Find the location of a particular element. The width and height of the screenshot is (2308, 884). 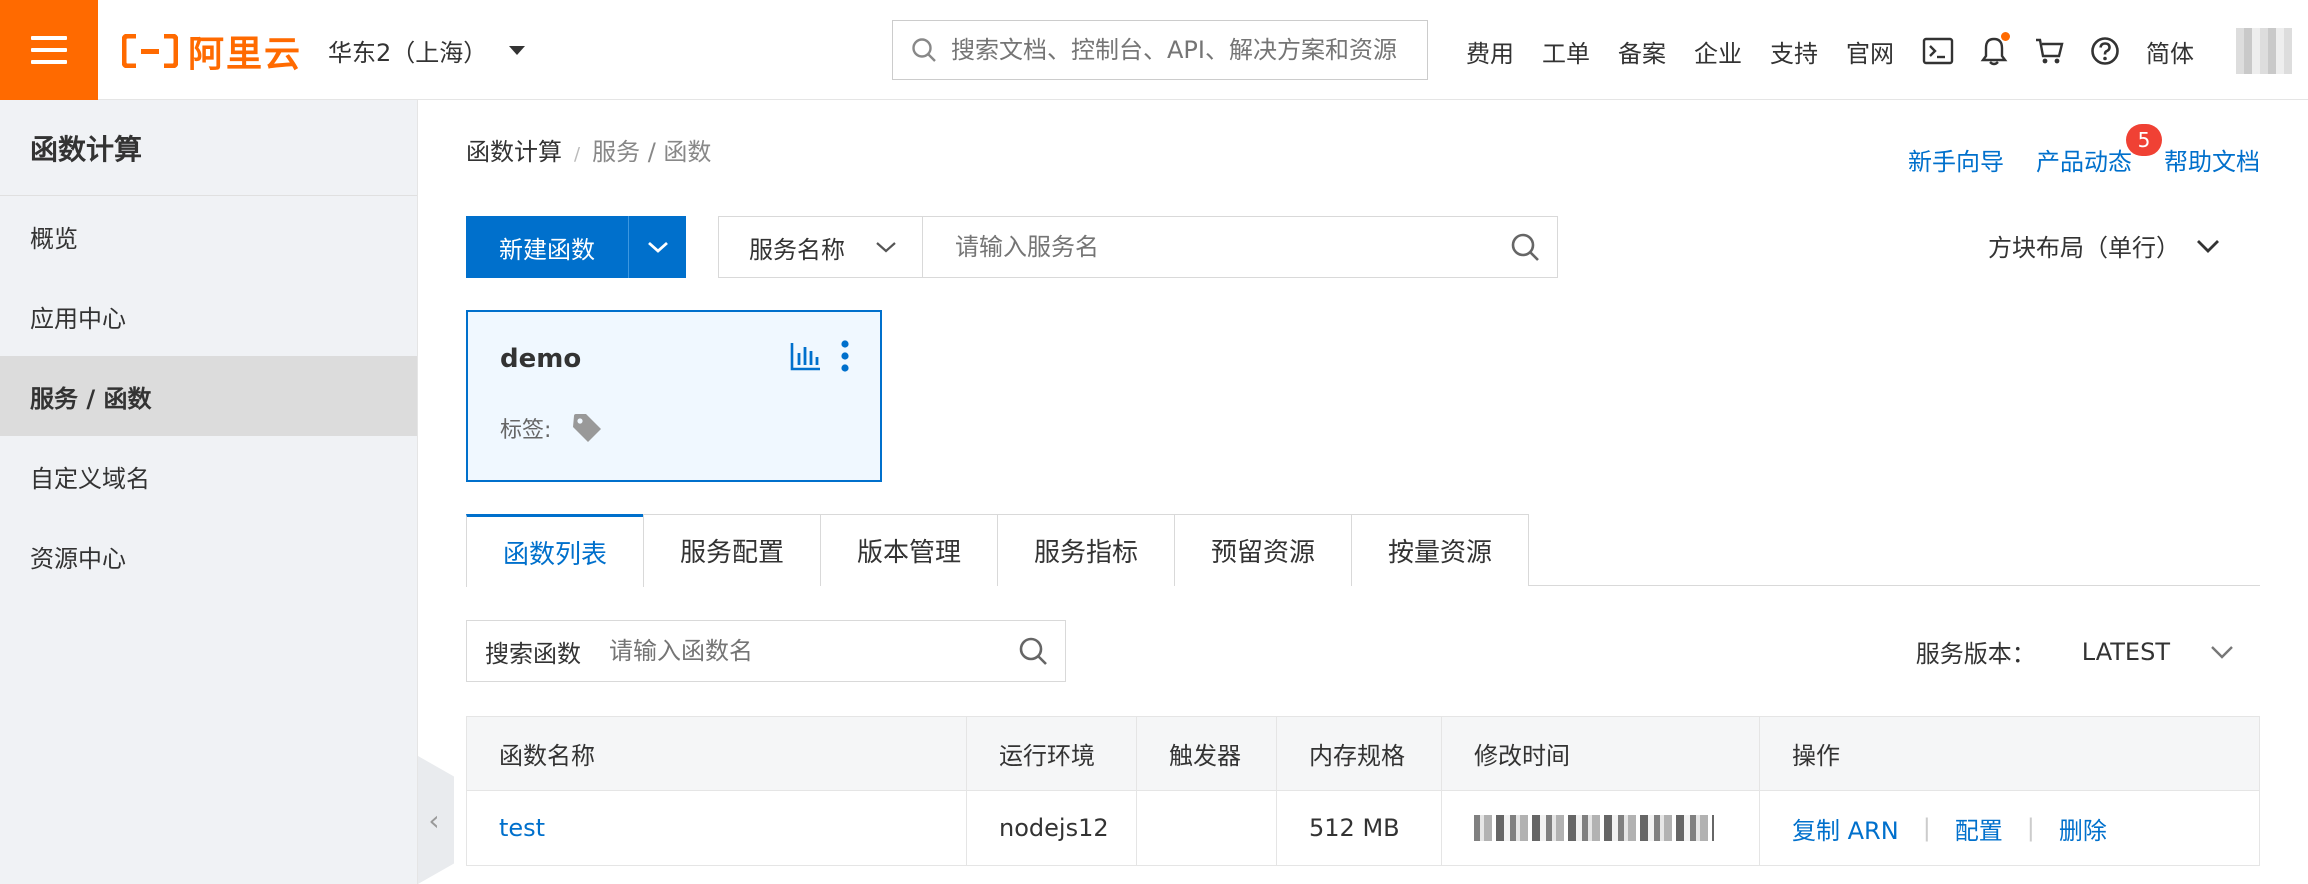

function-search-label: 搜索函数 is located at coordinates (533, 653).